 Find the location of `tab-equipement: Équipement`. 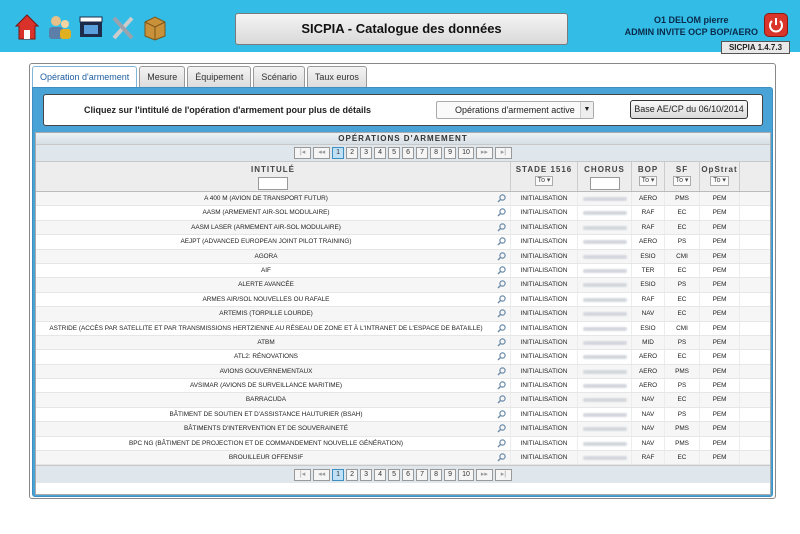

tab-equipement: Équipement is located at coordinates (219, 76).